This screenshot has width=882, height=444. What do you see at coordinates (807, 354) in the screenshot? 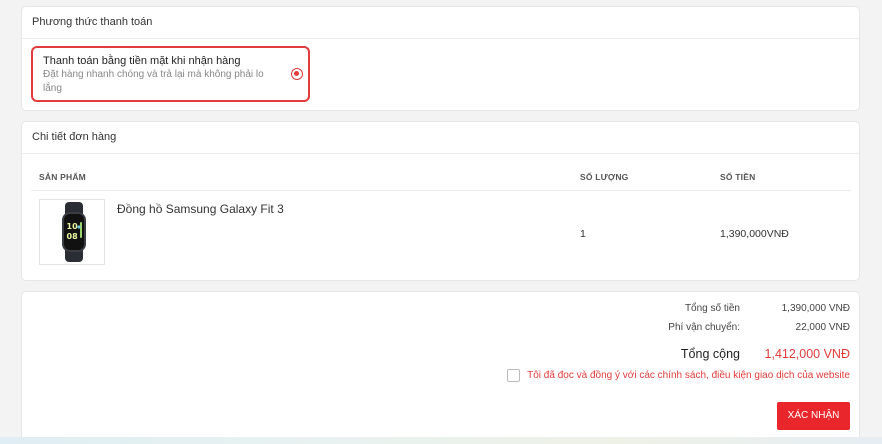
I see `total-value: 1,412,000 VNĐ` at bounding box center [807, 354].